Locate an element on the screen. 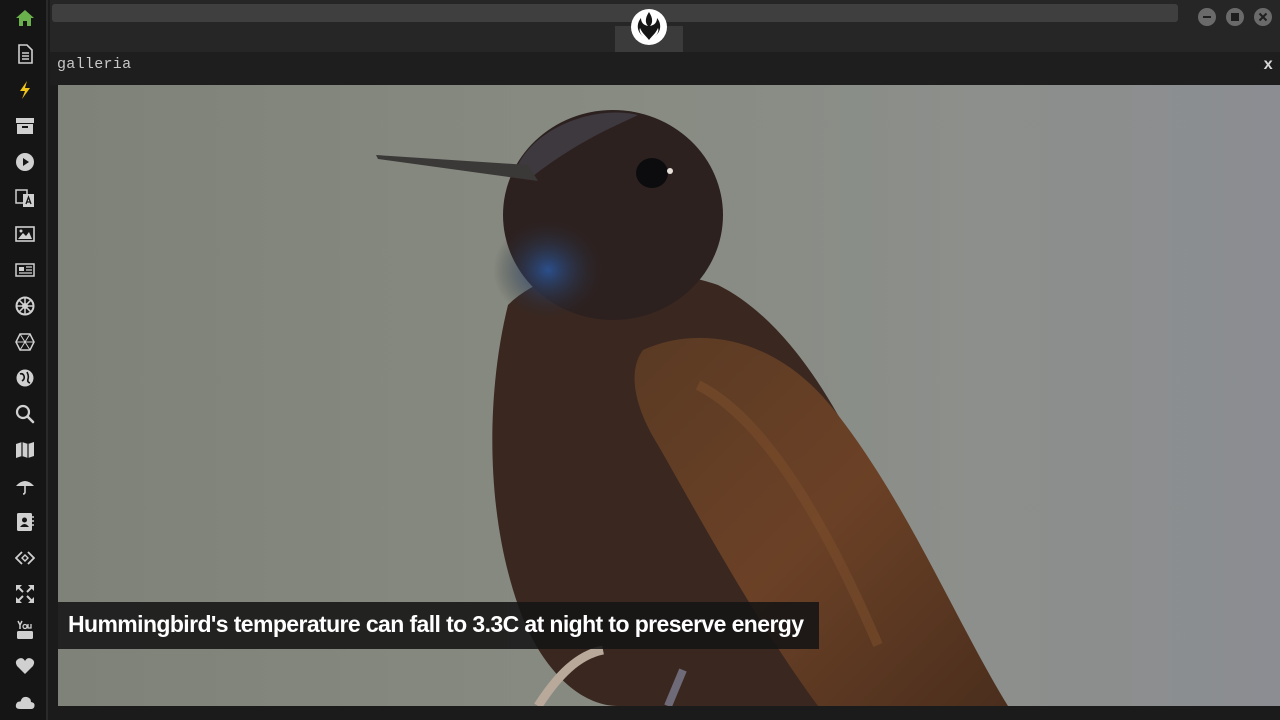 The width and height of the screenshot is (1280, 720). lightning-icon is located at coordinates (25, 90).